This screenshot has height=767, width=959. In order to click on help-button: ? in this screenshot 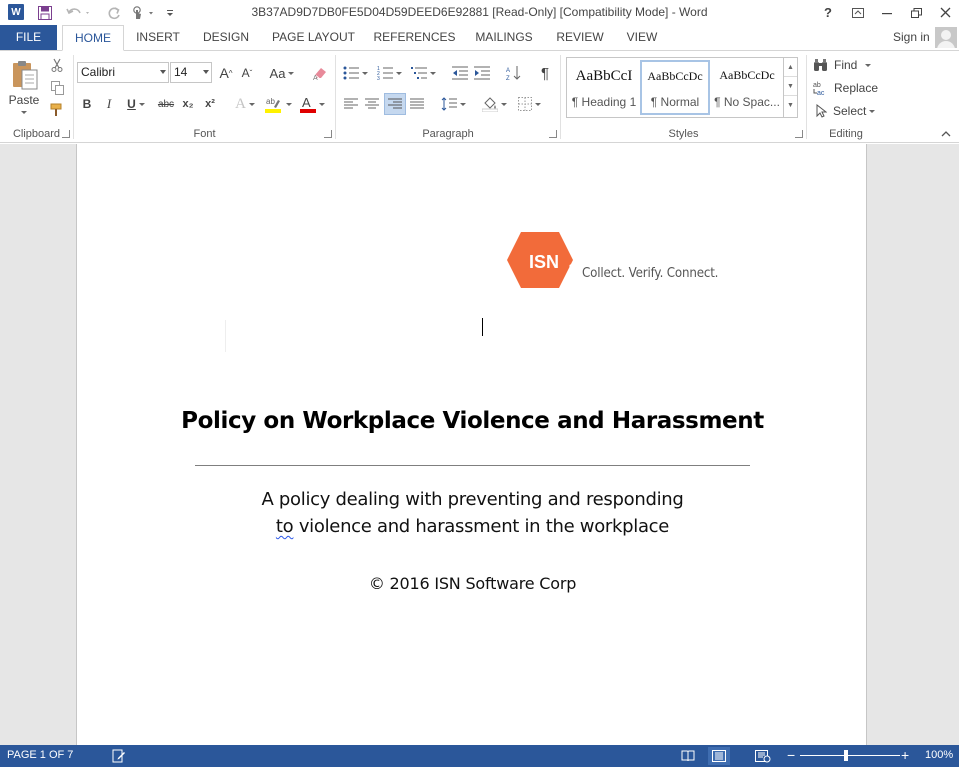, I will do `click(828, 12)`.